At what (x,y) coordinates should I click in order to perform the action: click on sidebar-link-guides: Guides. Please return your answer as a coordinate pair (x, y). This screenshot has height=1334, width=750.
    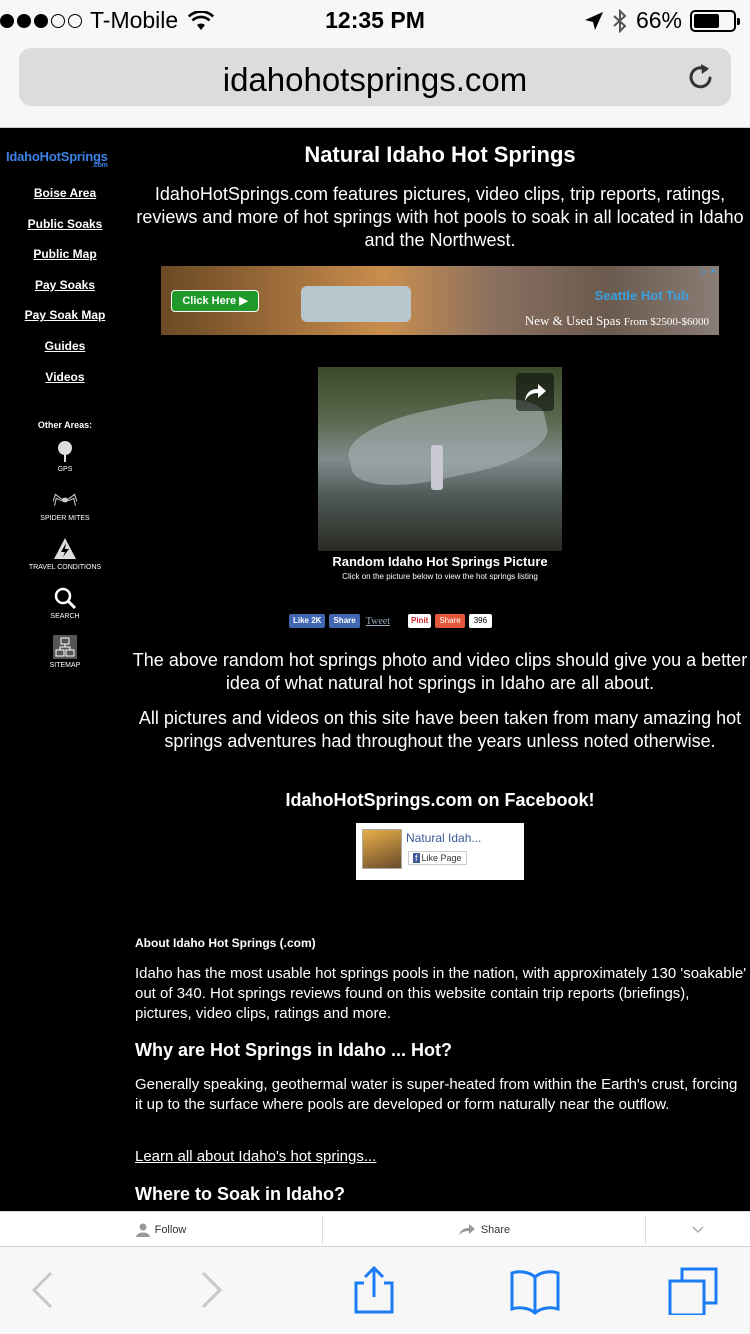
    Looking at the image, I should click on (65, 353).